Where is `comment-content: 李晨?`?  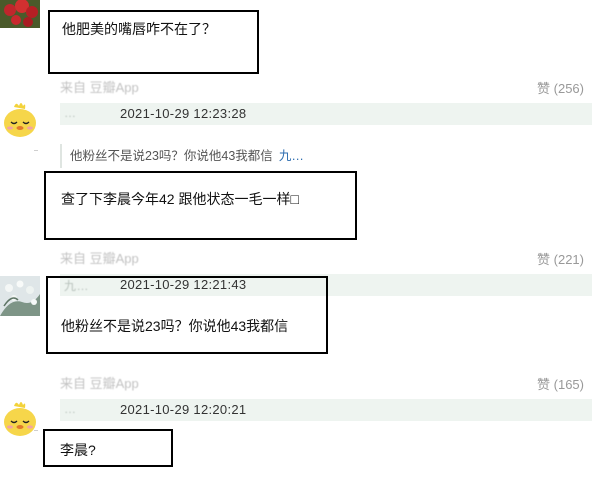
comment-content: 李晨? is located at coordinates (78, 450).